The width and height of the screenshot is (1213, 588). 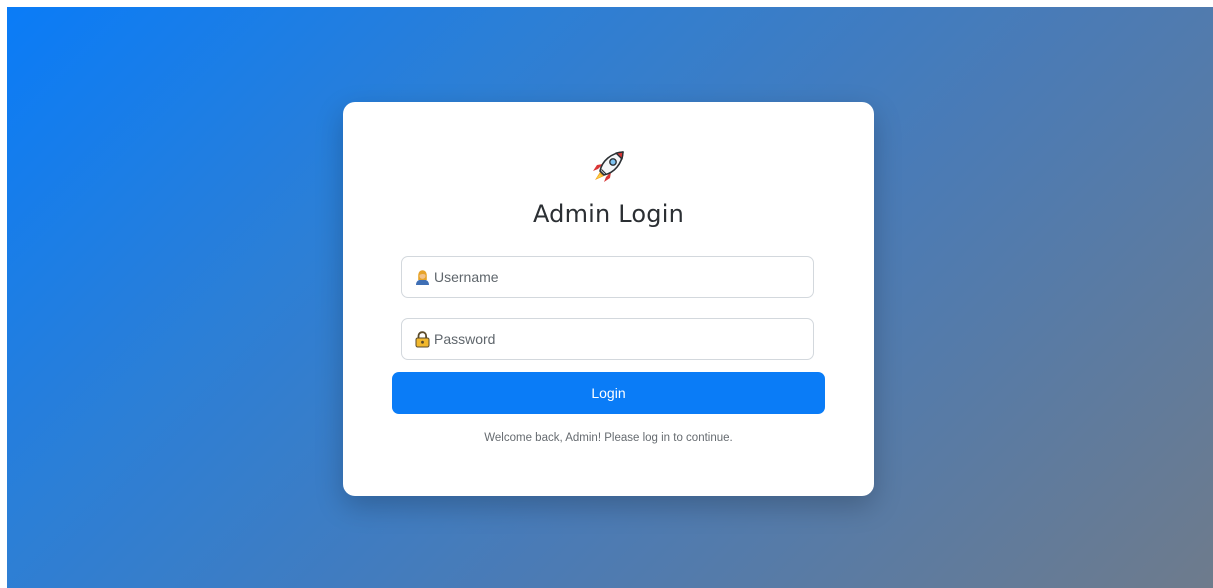 I want to click on login-button: Login, so click(x=608, y=393).